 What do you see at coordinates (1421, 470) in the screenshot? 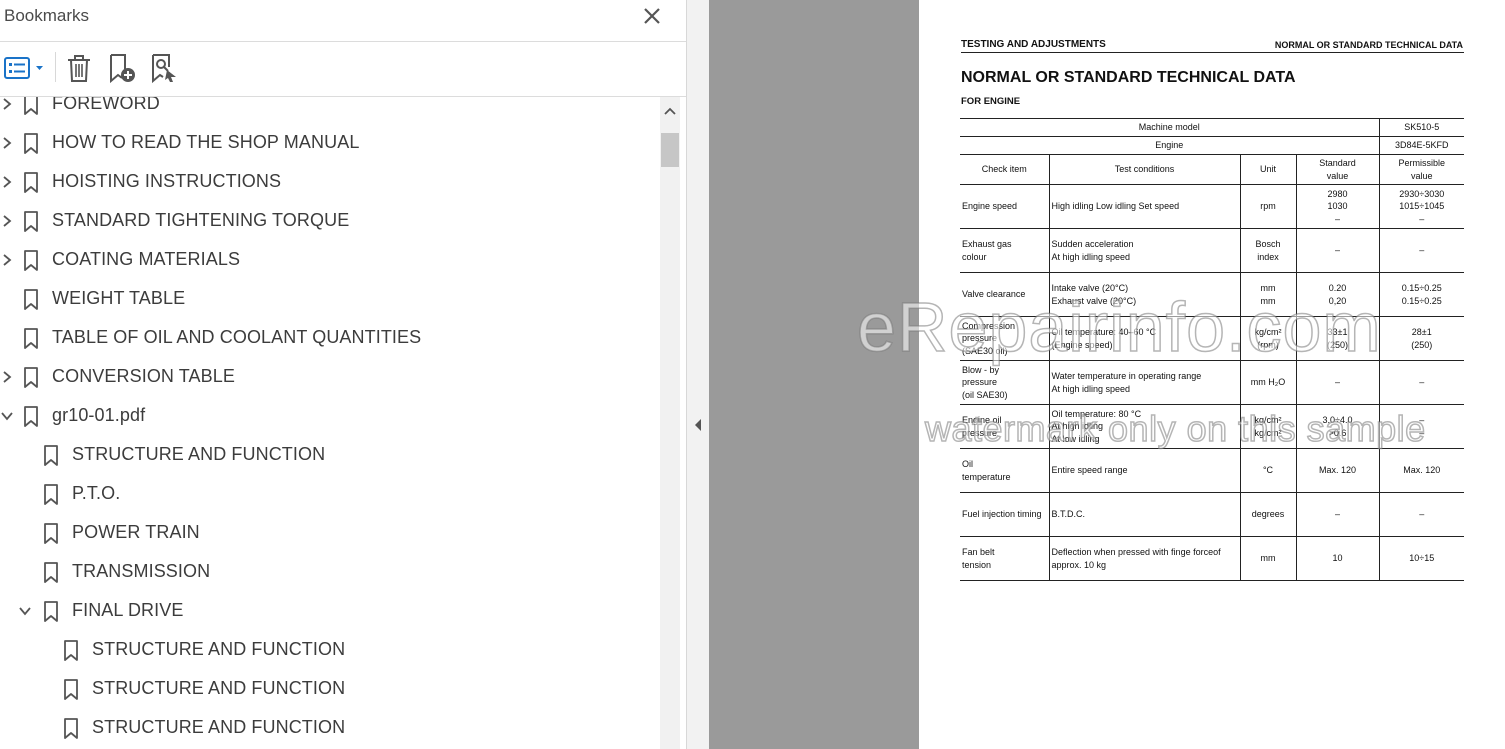
I see `table-cell: Max. 120` at bounding box center [1421, 470].